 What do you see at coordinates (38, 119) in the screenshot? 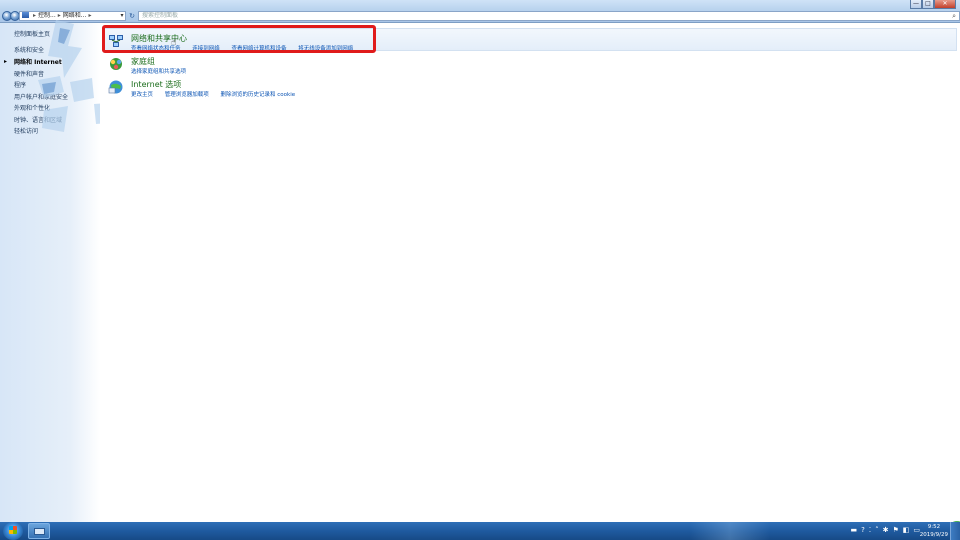
I see `nav-clock-language-region: 时钟、语言和区域` at bounding box center [38, 119].